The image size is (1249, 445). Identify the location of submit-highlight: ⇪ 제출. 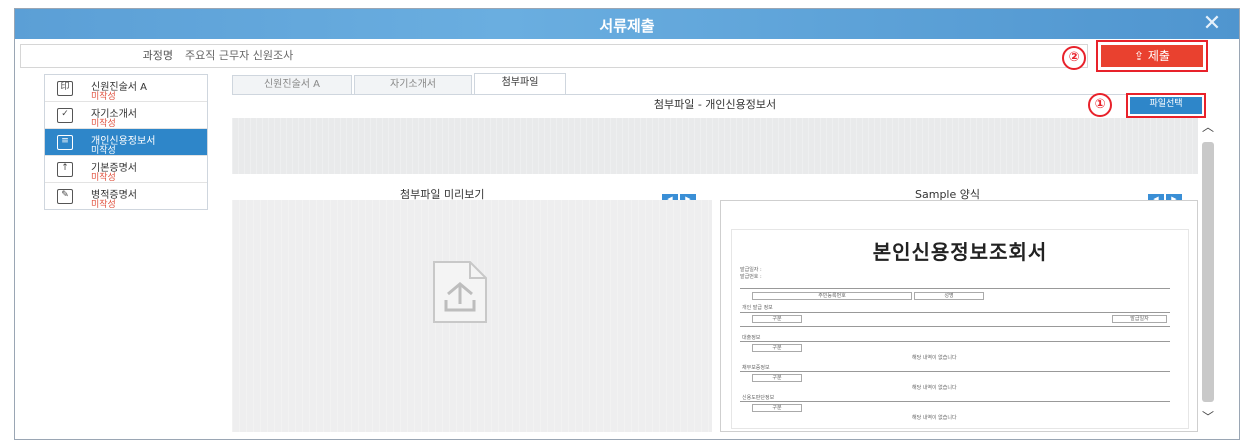
(1152, 56).